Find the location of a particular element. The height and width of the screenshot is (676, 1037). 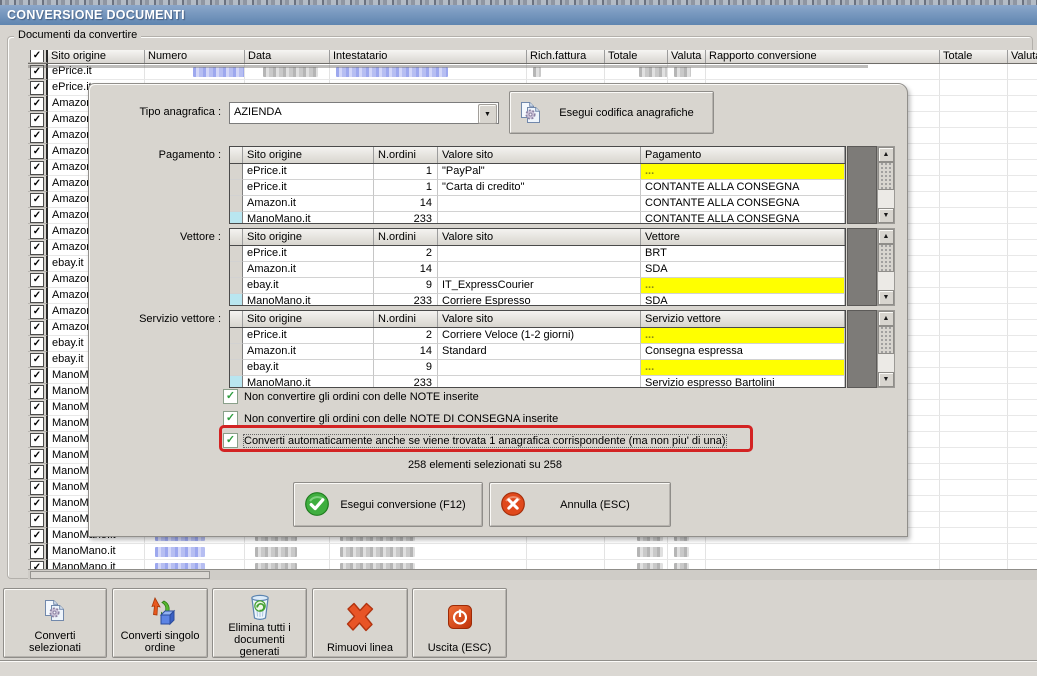

mapping-row: ManoMano.it 233 Corriere Espresso SDA is located at coordinates (537, 299).